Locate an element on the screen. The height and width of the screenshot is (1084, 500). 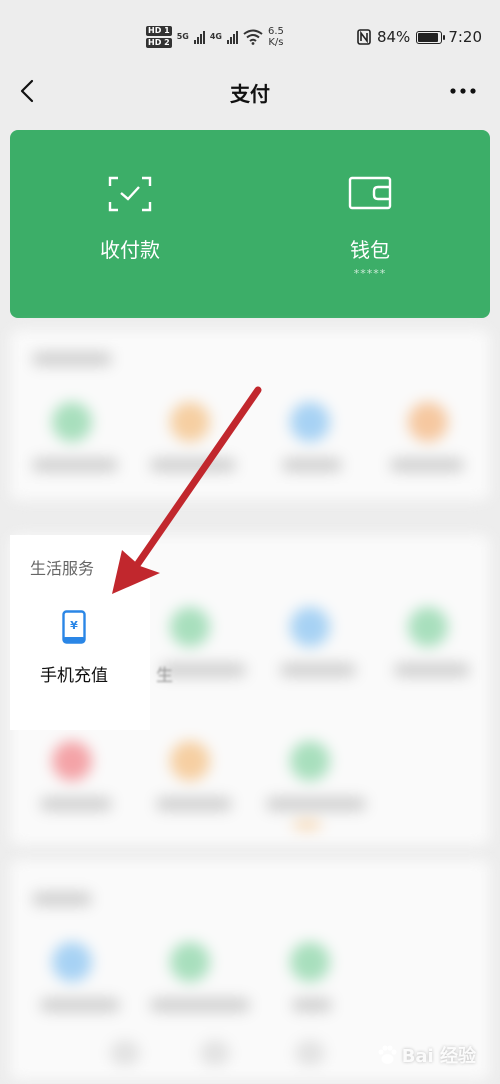
device-status: 84% 7:20 is located at coordinates (419, 37).